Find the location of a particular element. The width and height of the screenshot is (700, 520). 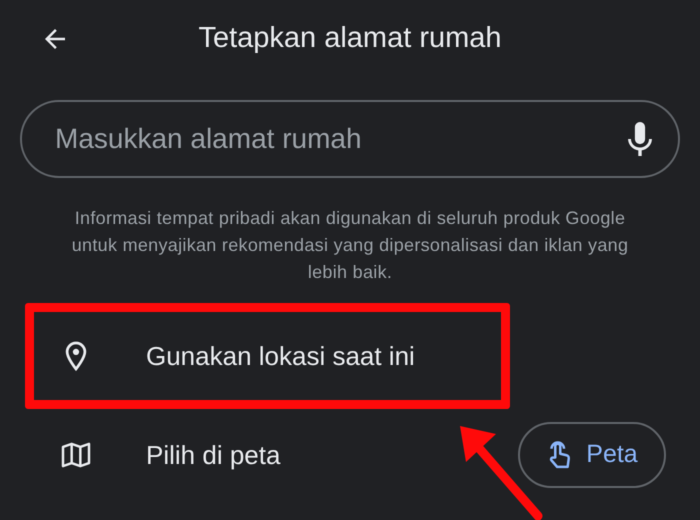

microphone-icon is located at coordinates (640, 139).